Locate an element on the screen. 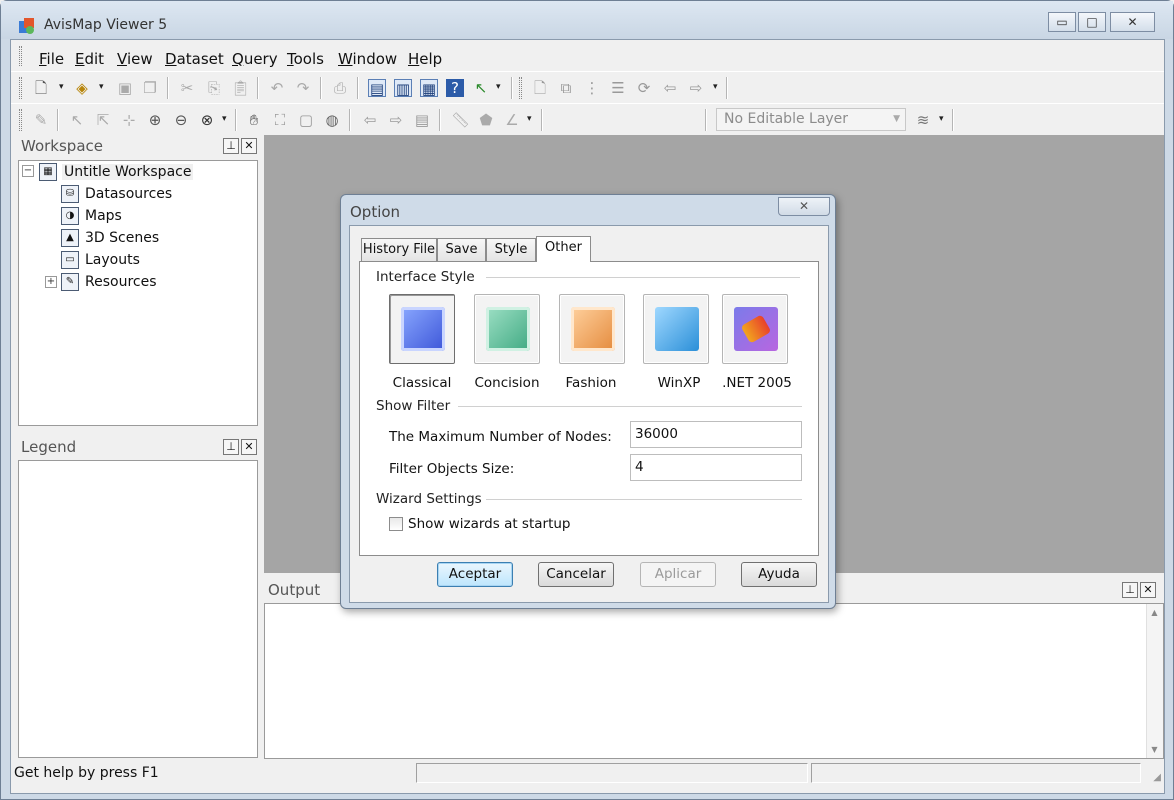 Image resolution: width=1174 pixels, height=800 pixels. show-wizards-label: Show wizards at startup is located at coordinates (489, 524).